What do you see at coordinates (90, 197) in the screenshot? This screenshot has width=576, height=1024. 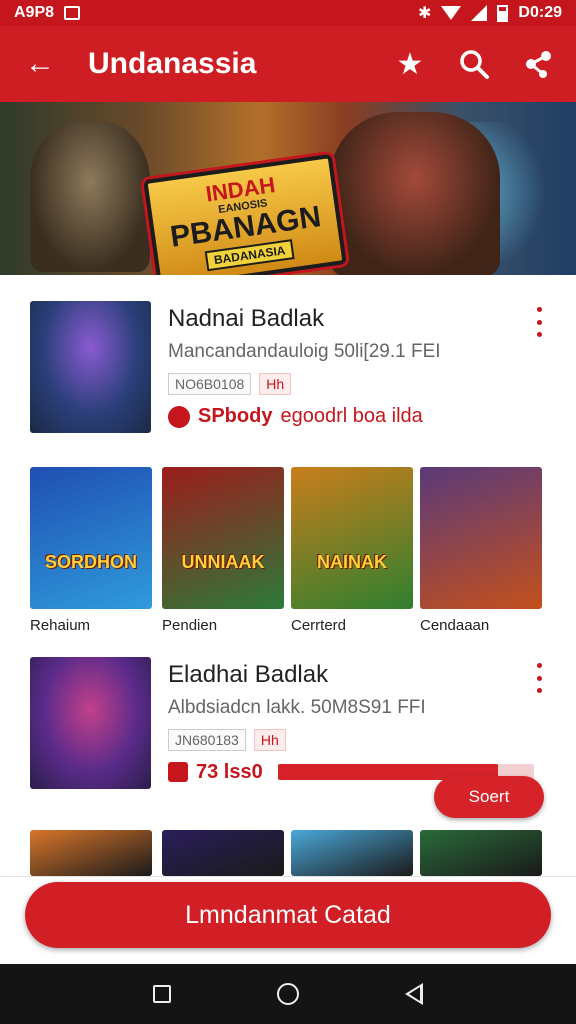 I see `banner-hero-left-image` at bounding box center [90, 197].